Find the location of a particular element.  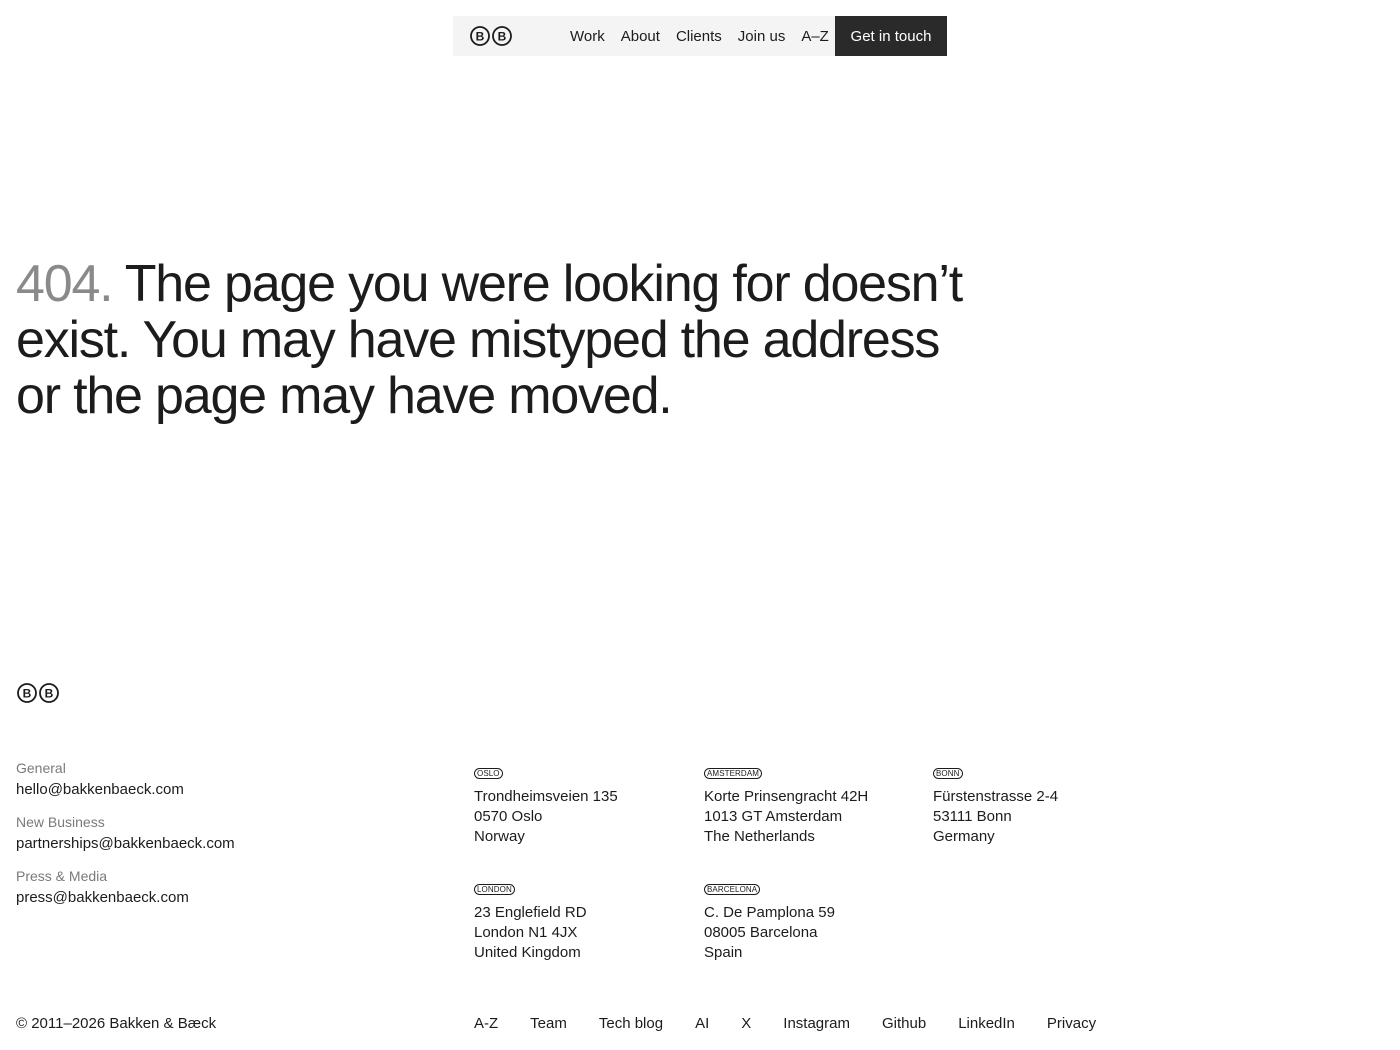

nav-link-clients: Clients is located at coordinates (699, 36).